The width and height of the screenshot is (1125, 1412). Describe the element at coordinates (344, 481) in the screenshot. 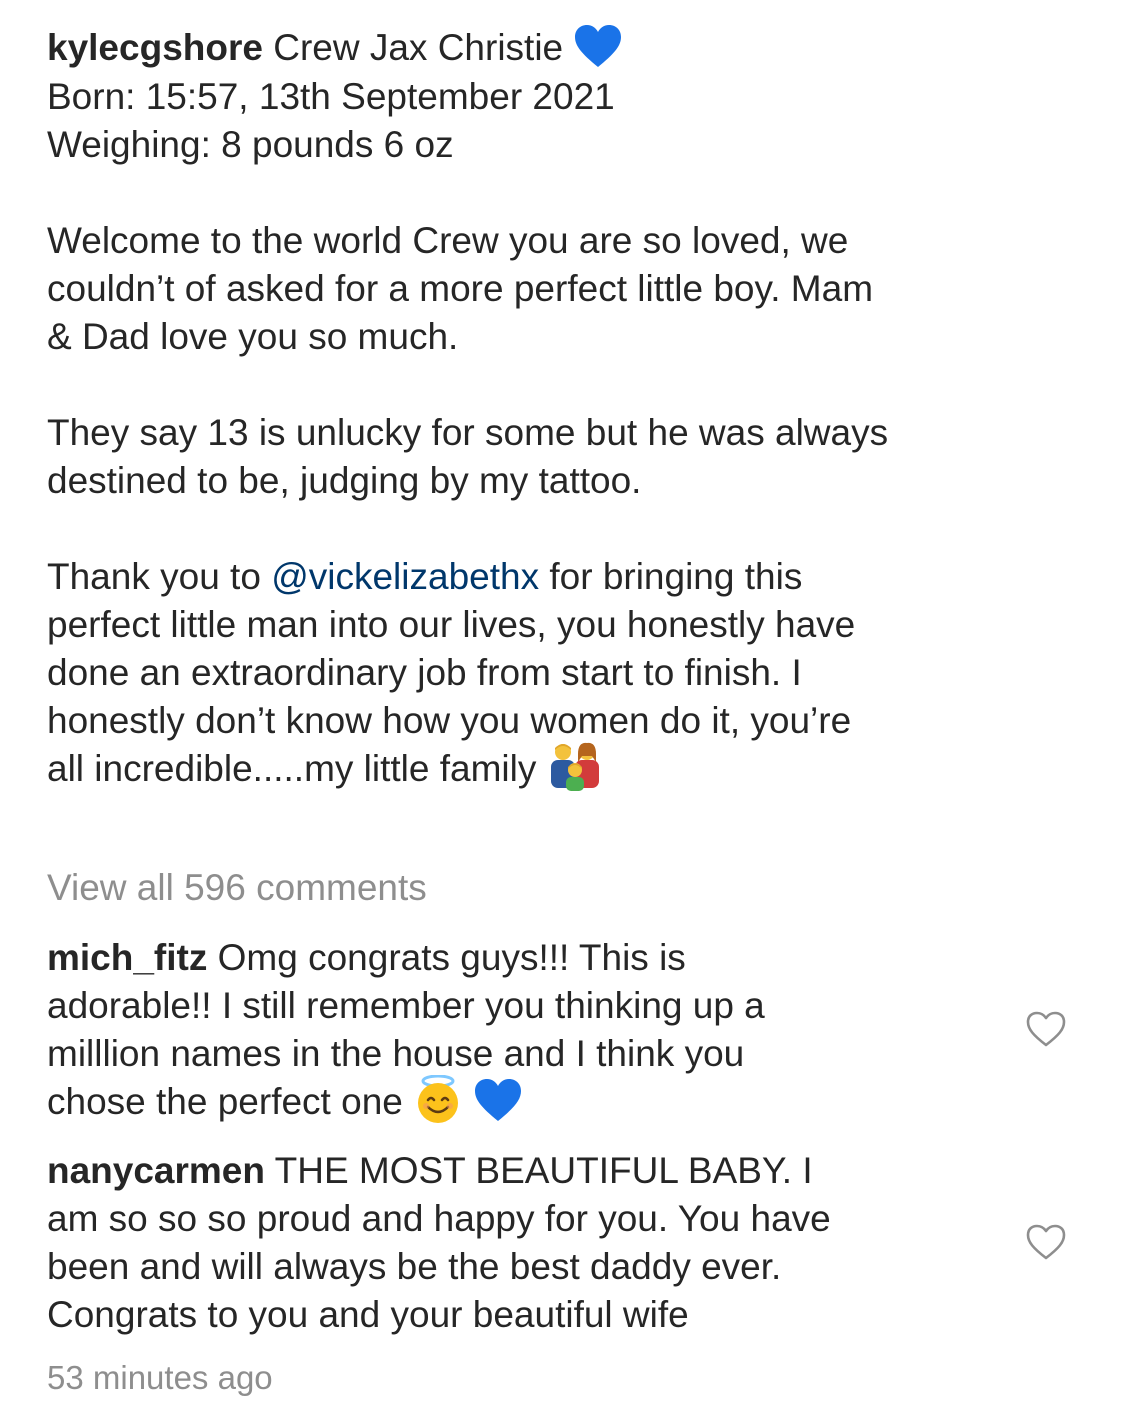

I see `caption-text: destined to be, judging by my tattoo.` at that location.